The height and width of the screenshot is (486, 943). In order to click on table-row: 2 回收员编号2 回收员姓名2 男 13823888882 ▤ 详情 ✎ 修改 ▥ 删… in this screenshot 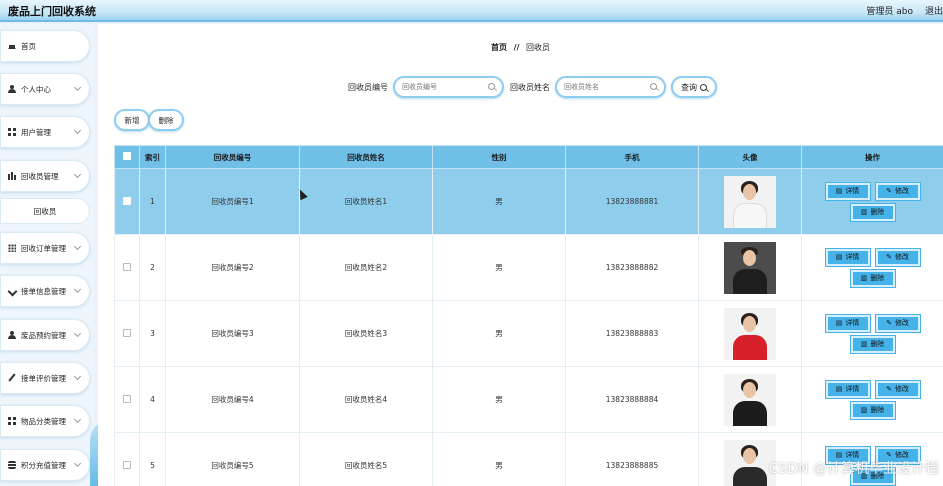, I will do `click(528, 267)`.